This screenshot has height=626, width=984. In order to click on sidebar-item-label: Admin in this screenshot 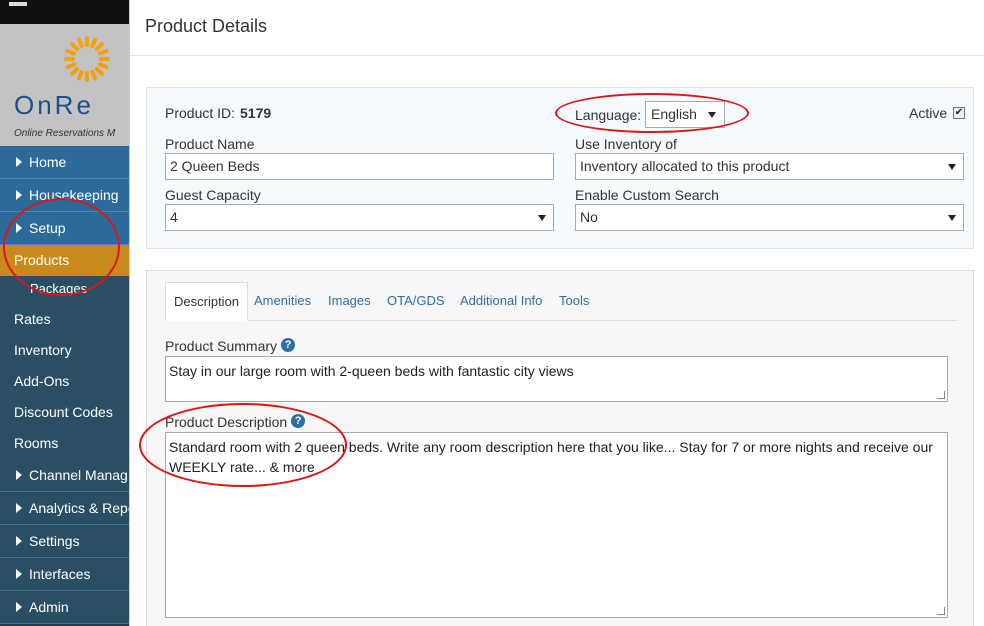, I will do `click(49, 607)`.